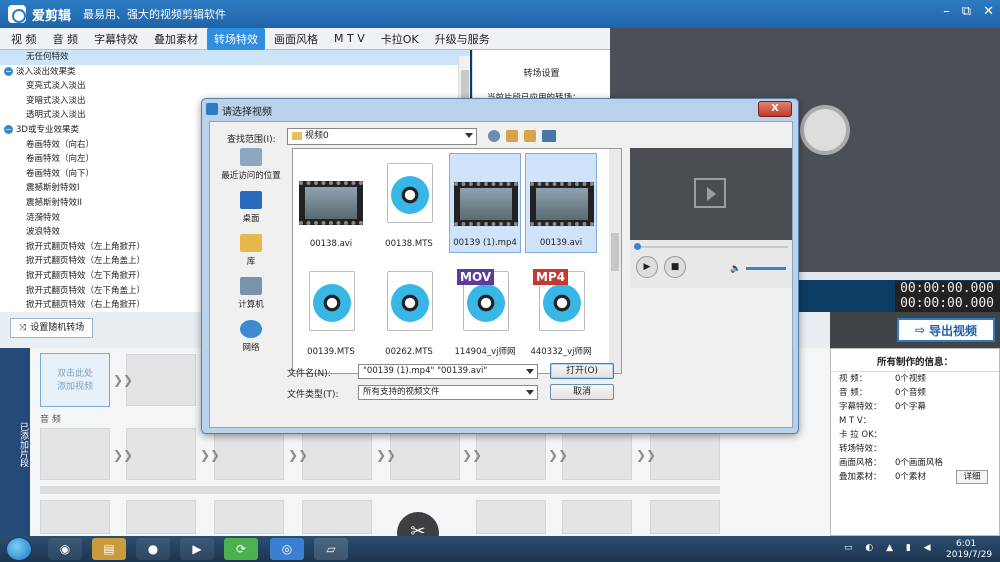 Image resolution: width=1000 pixels, height=562 pixels. I want to click on browser-icon: ⟳, so click(241, 549).